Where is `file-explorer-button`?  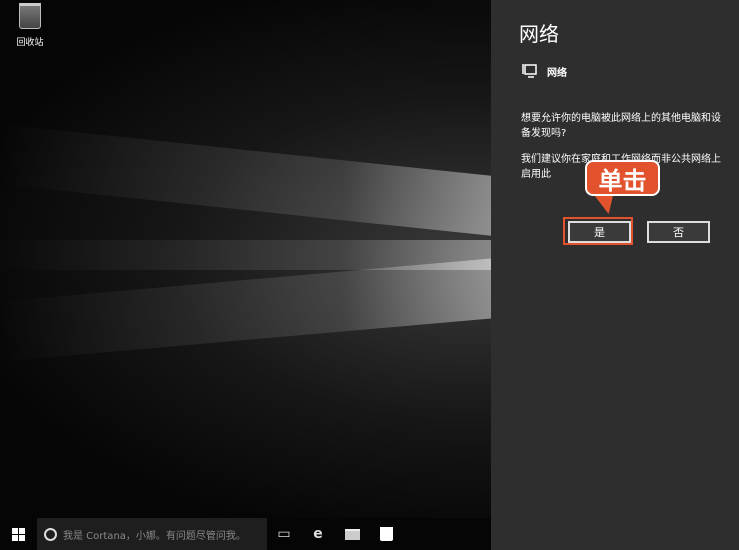 file-explorer-button is located at coordinates (352, 534).